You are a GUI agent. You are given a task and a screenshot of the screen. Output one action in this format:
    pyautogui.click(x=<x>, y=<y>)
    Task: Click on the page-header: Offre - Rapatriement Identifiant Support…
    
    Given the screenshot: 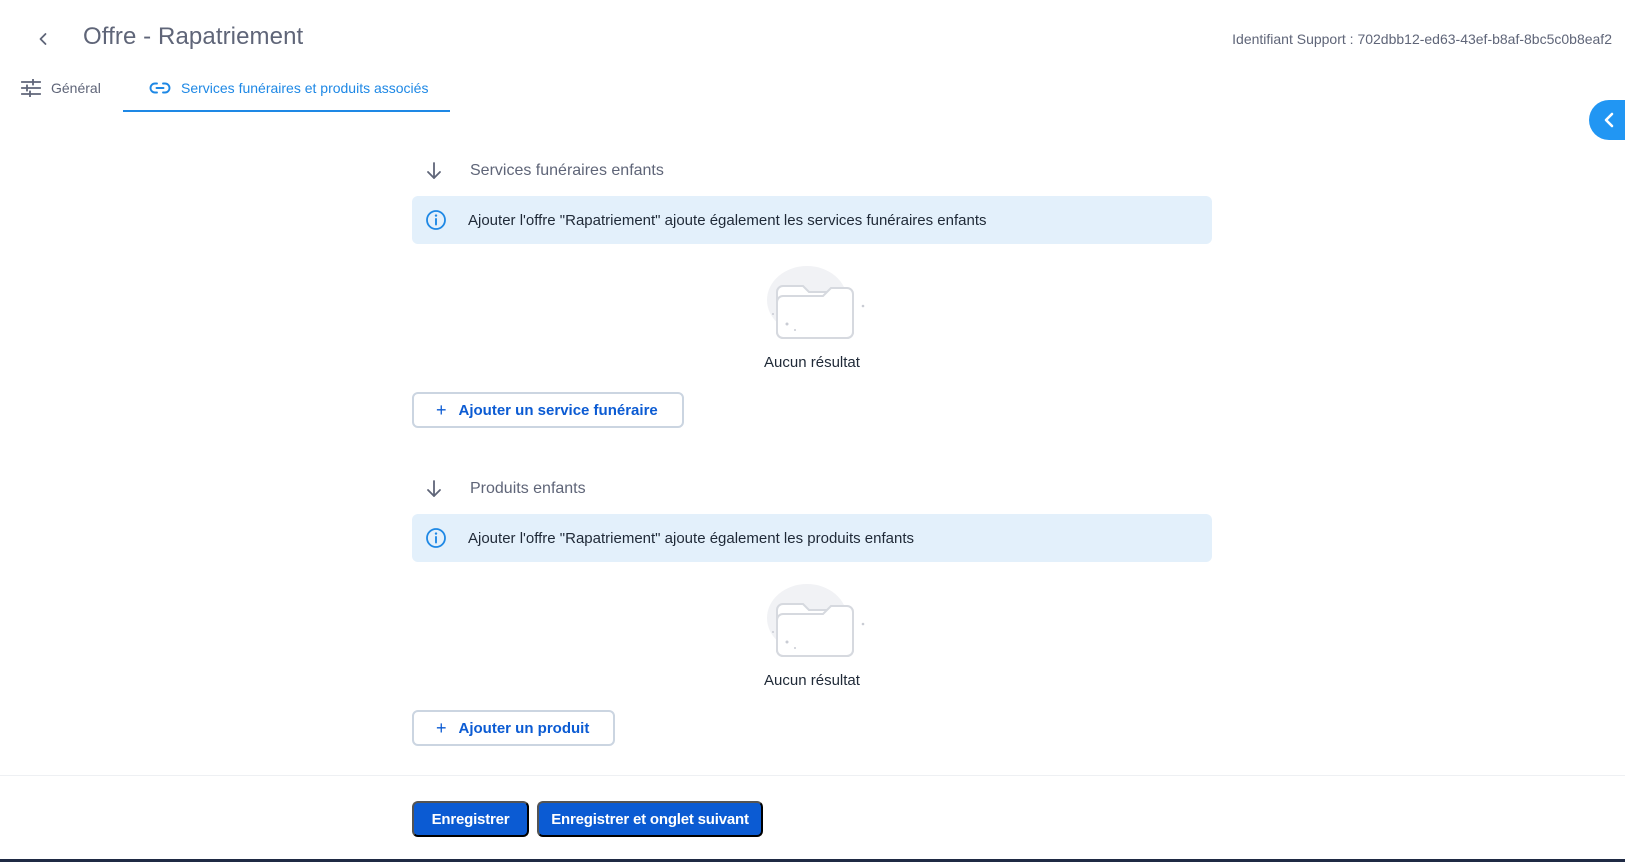 What is the action you would take?
    pyautogui.click(x=812, y=56)
    